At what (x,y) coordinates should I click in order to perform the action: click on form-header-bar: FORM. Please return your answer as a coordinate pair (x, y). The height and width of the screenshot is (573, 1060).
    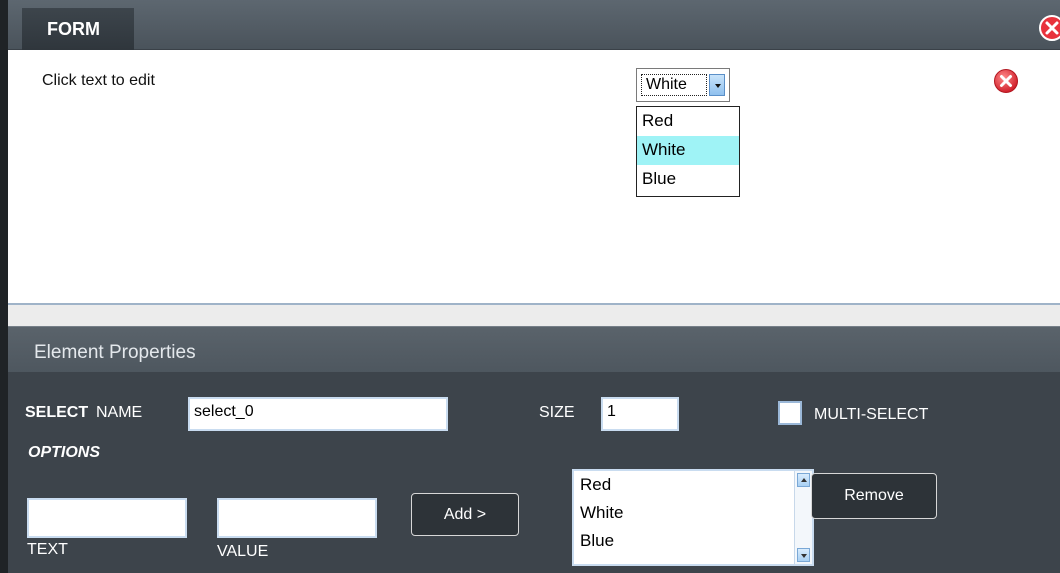
    Looking at the image, I should click on (534, 25).